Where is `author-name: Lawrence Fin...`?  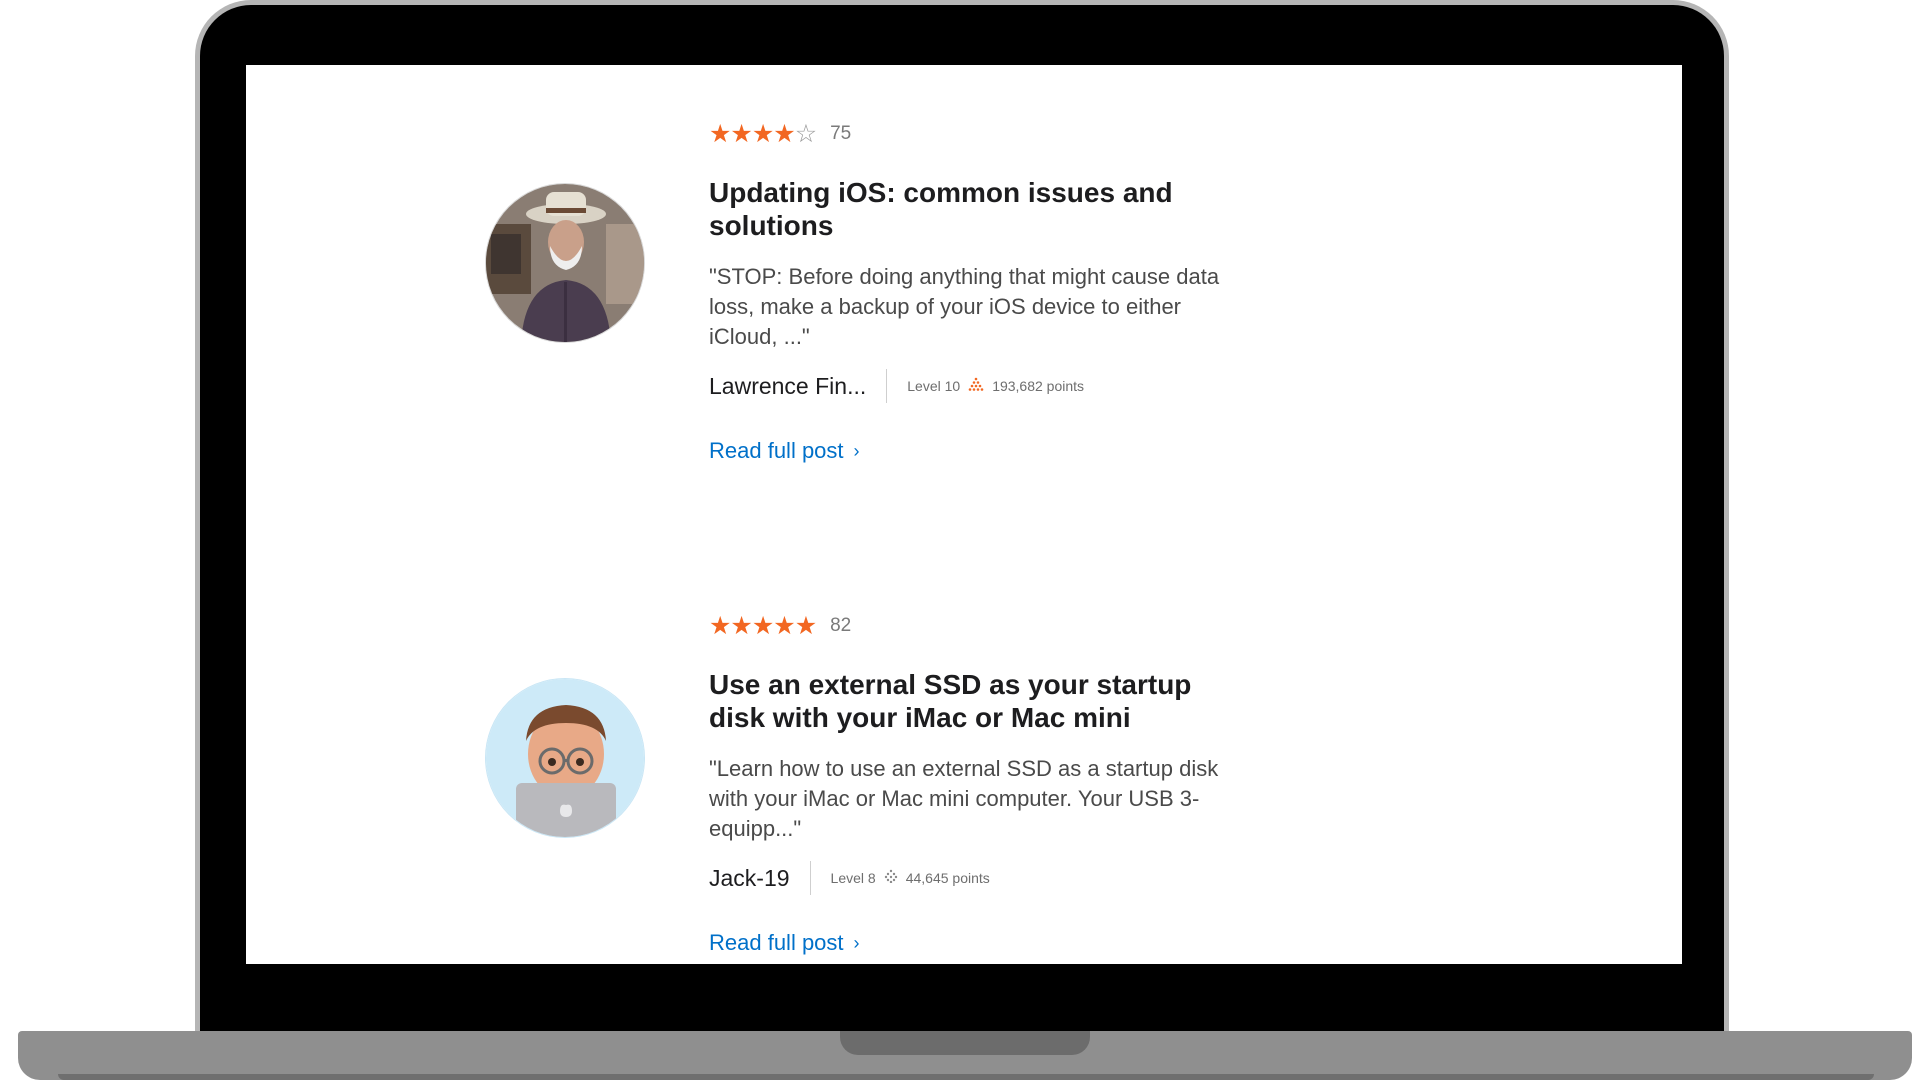 author-name: Lawrence Fin... is located at coordinates (787, 386).